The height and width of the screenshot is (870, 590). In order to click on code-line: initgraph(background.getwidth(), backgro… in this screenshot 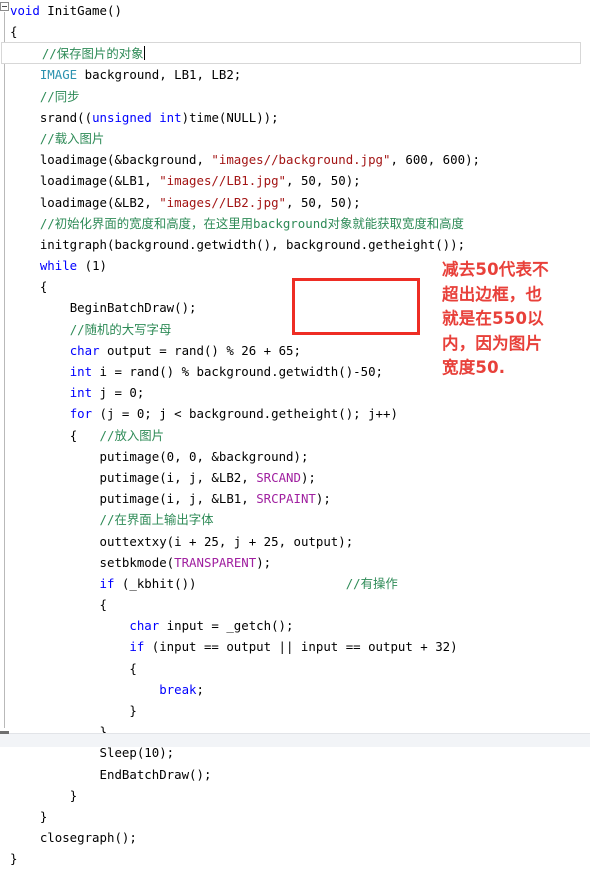, I will do `click(295, 244)`.